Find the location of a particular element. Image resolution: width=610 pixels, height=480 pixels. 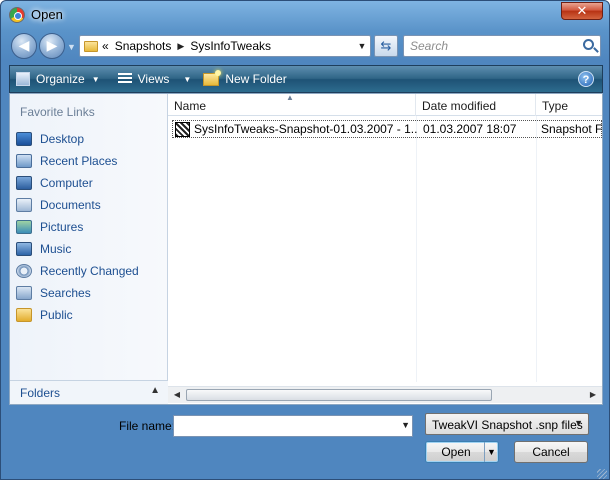

new-folder-button: New Folder is located at coordinates (244, 79).